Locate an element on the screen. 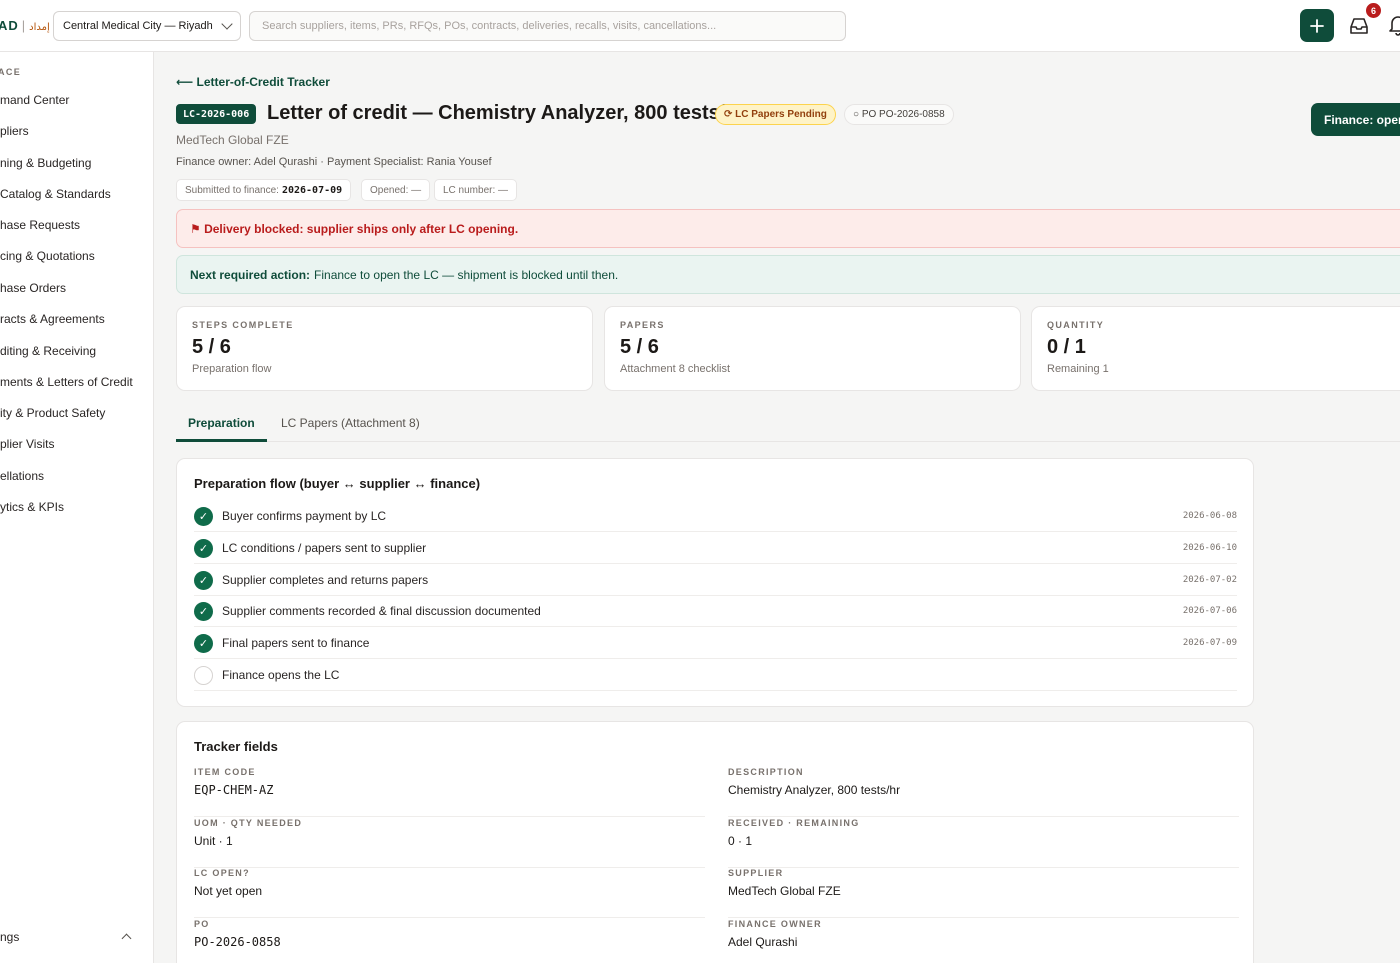  plus-icon is located at coordinates (1317, 25).